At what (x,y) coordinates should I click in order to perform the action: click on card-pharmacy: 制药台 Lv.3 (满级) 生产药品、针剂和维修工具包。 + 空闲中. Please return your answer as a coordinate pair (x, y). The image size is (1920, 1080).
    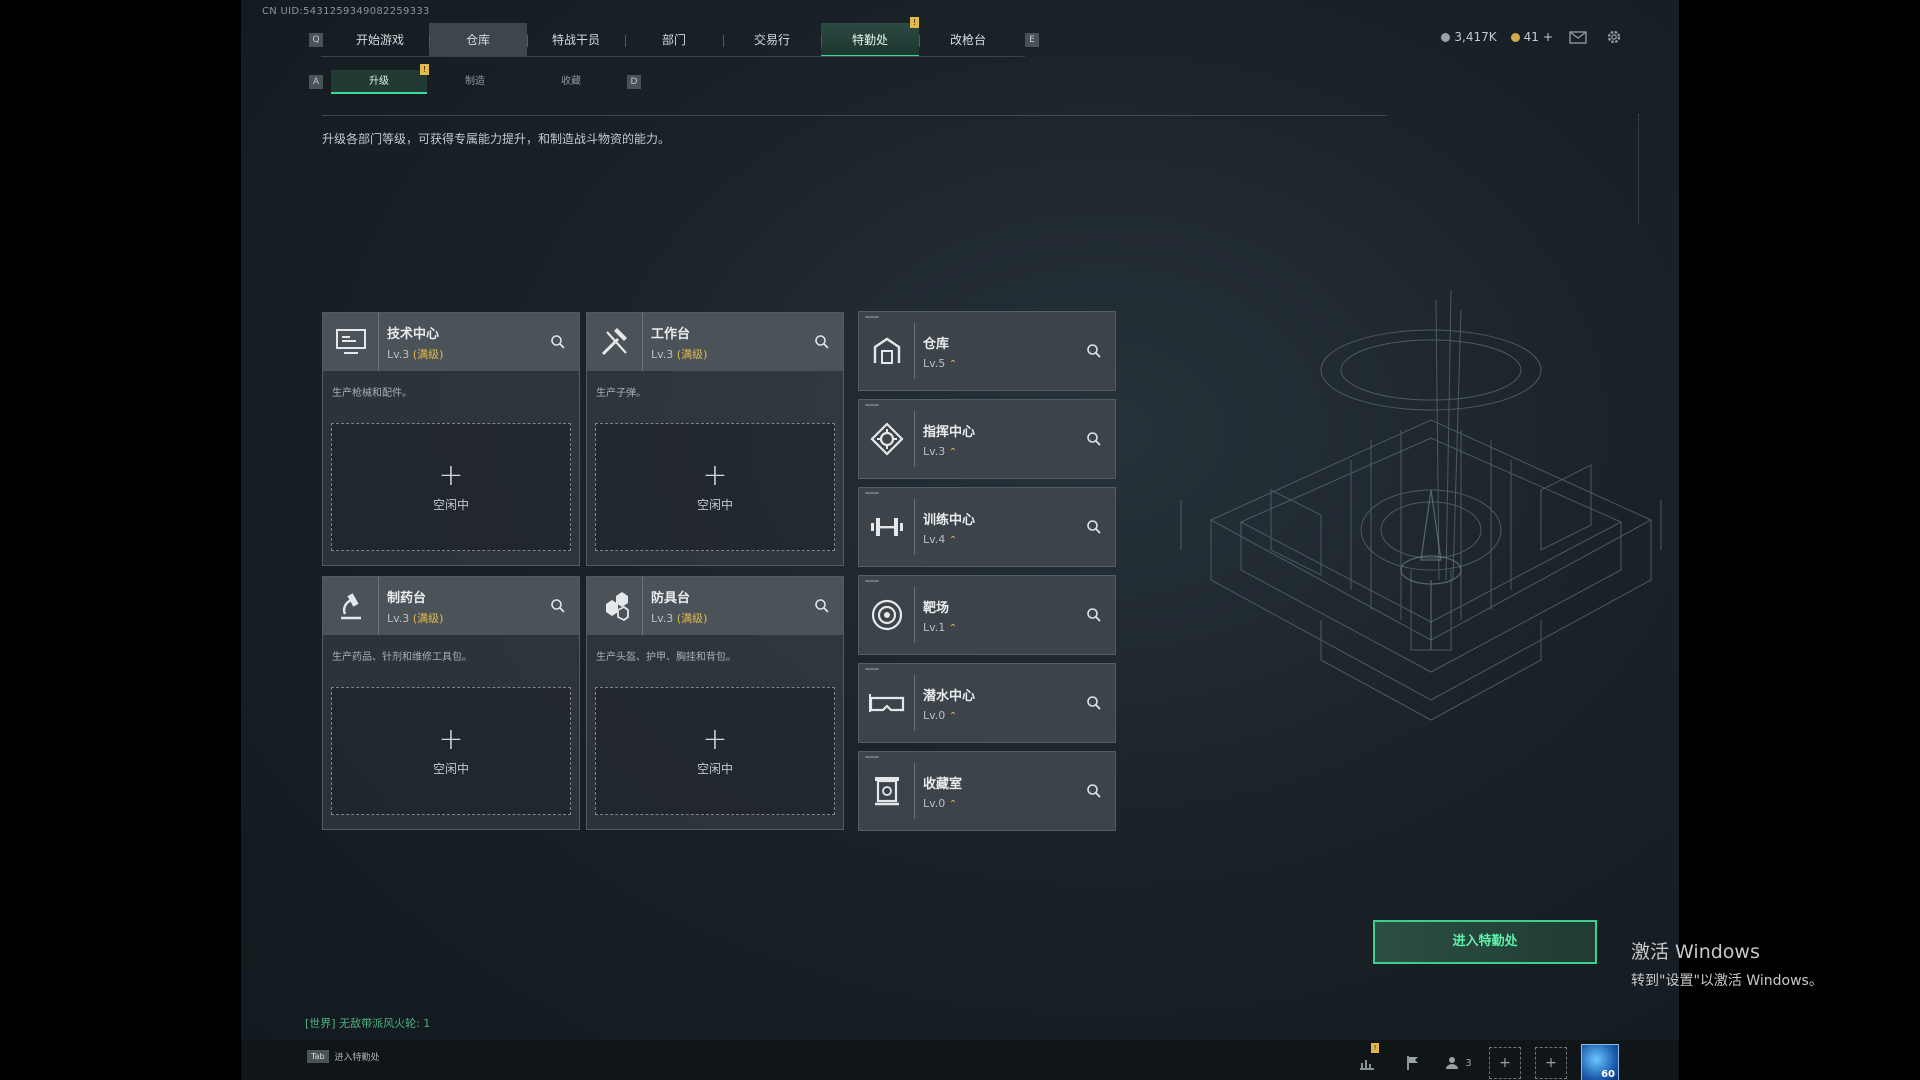
    Looking at the image, I should click on (451, 703).